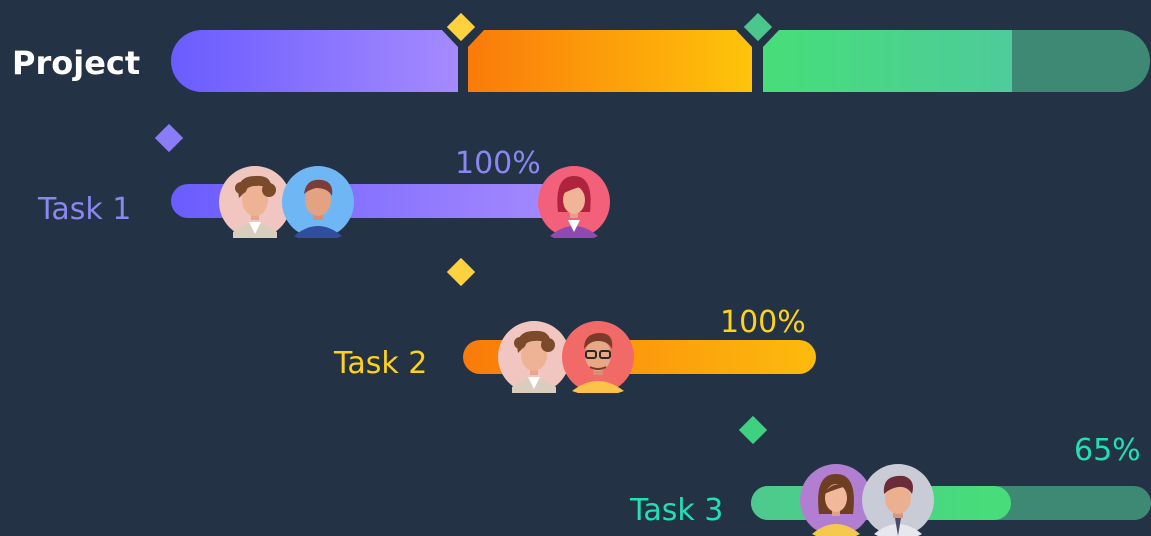  I want to click on task-2-row: Task 2 100%, so click(574, 325).